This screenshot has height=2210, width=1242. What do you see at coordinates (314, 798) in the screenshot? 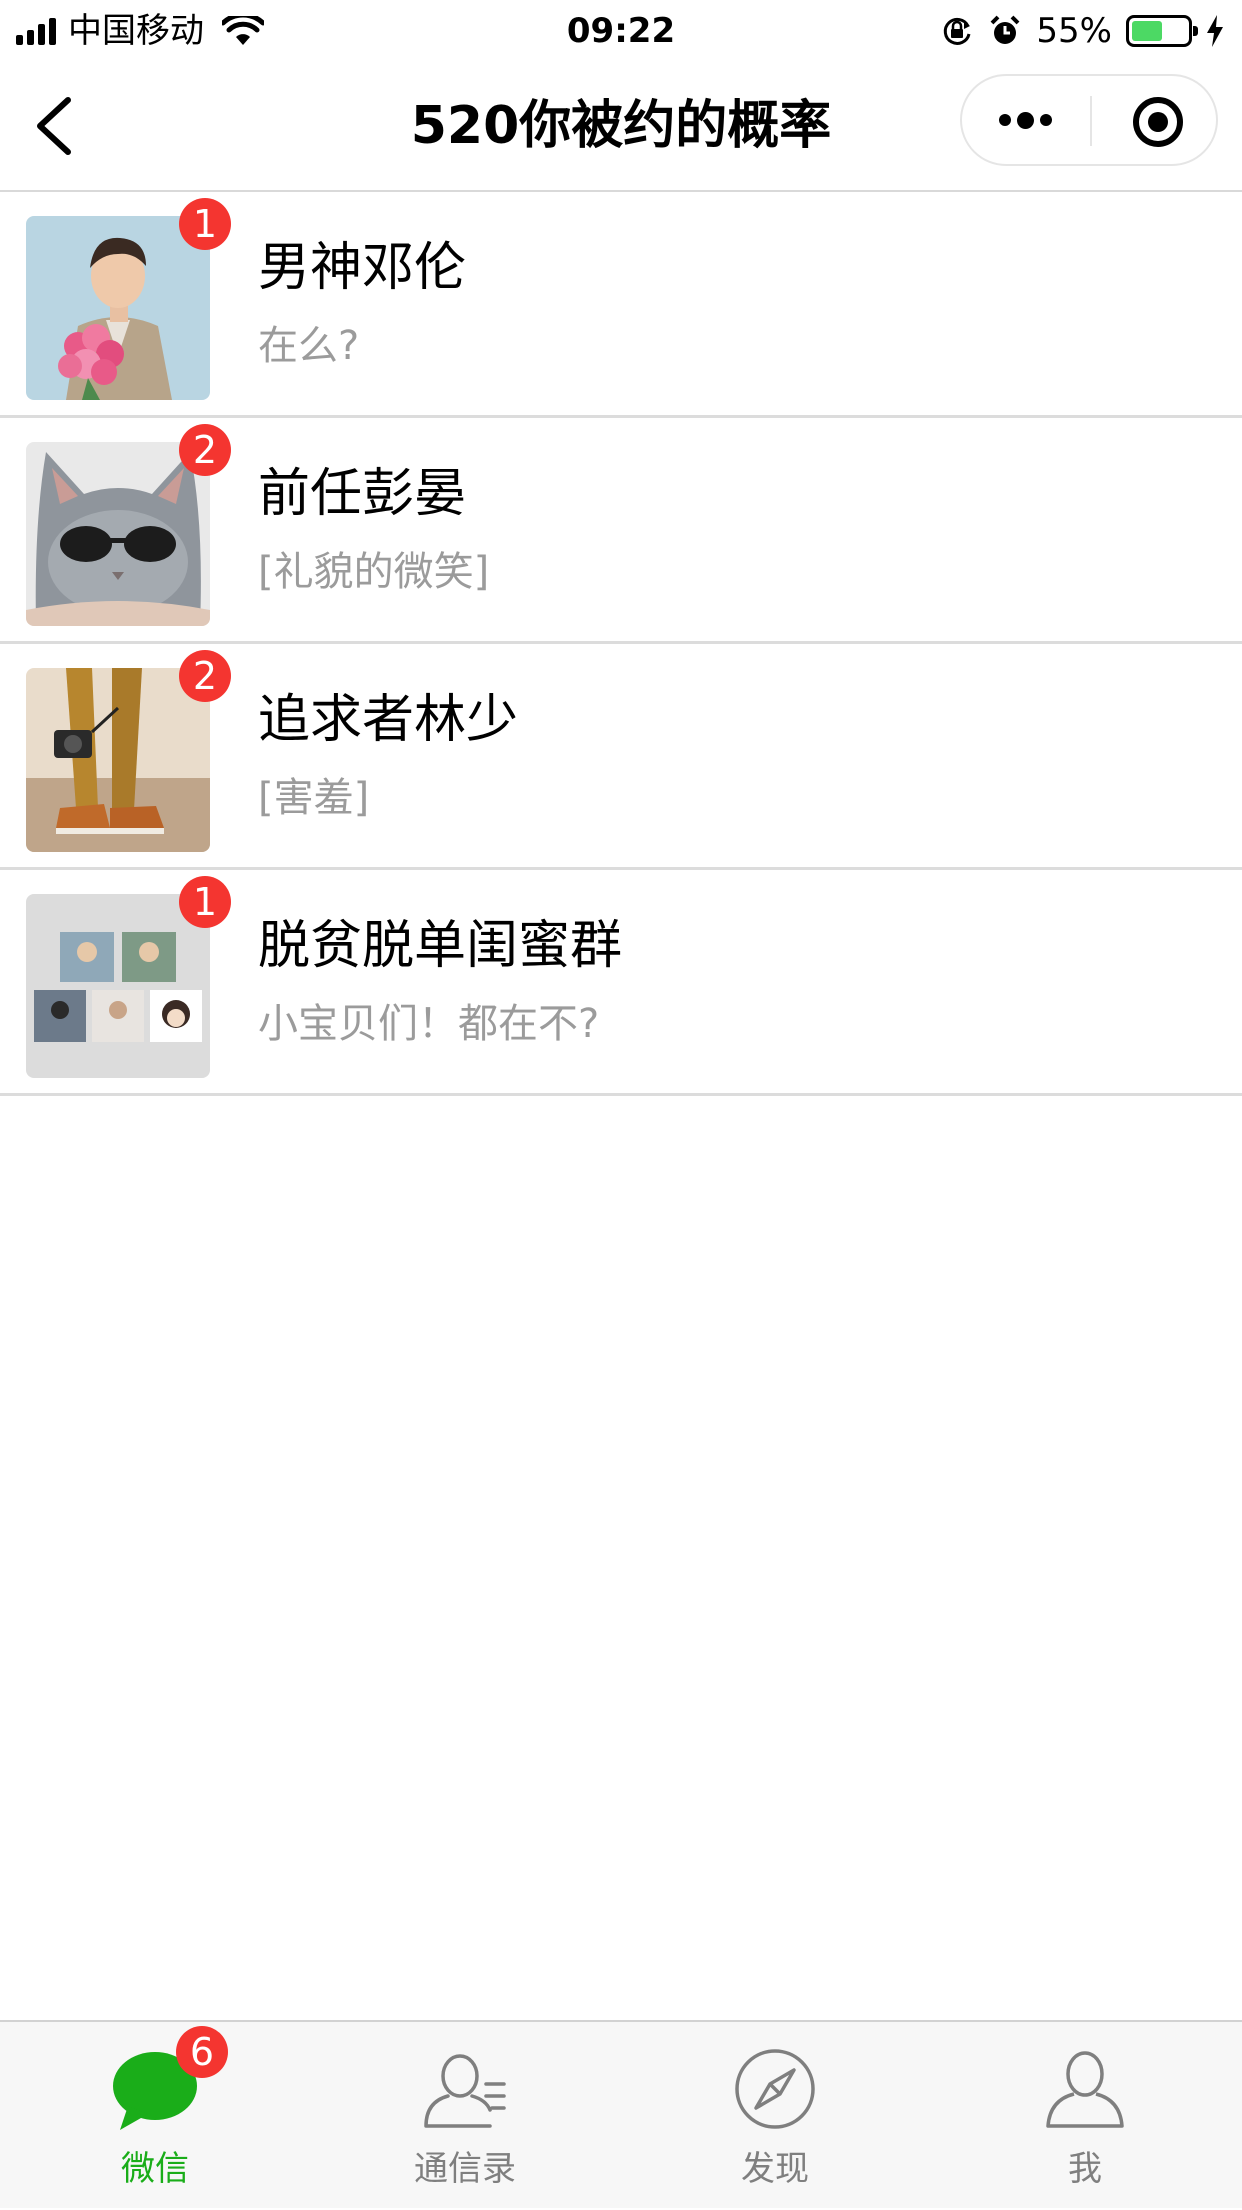
I see `chat-preview: [害羞]` at bounding box center [314, 798].